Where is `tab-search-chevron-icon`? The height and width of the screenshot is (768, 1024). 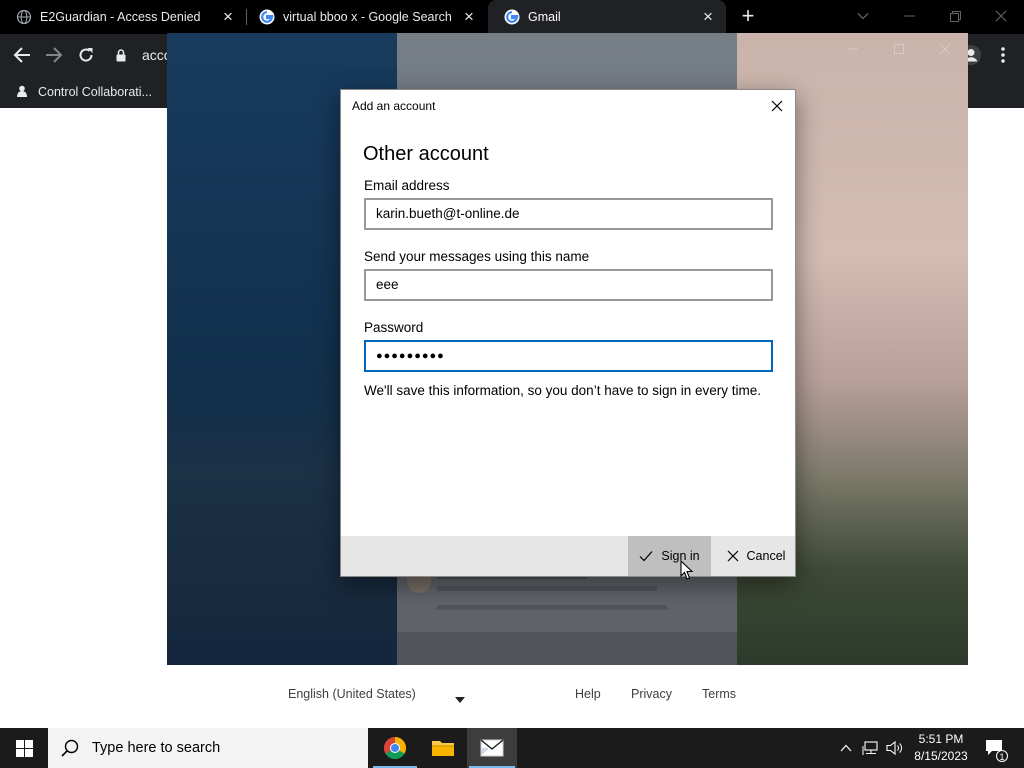 tab-search-chevron-icon is located at coordinates (863, 16).